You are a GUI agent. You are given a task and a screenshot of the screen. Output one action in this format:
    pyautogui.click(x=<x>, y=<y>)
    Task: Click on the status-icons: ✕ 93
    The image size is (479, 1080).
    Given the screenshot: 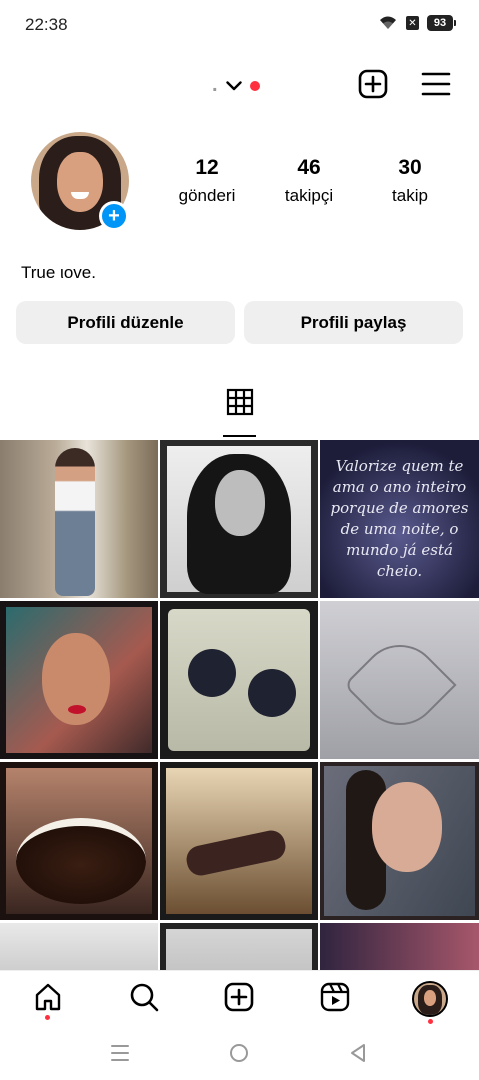 What is the action you would take?
    pyautogui.click(x=417, y=23)
    